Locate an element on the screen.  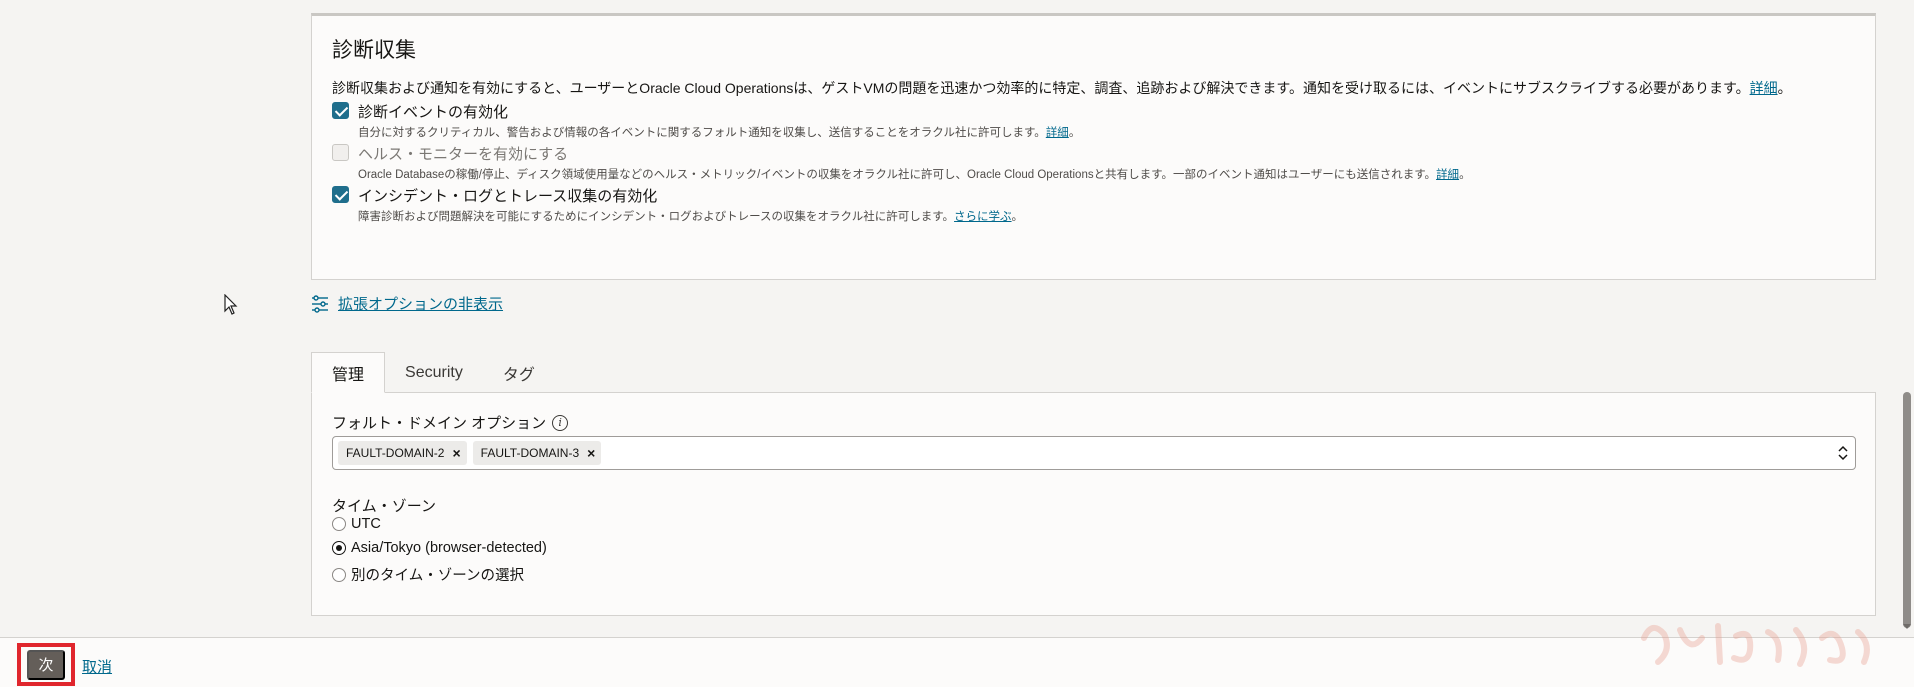
fault-domain-label-row: フォルト・ドメイン オプション i is located at coordinates (450, 422).